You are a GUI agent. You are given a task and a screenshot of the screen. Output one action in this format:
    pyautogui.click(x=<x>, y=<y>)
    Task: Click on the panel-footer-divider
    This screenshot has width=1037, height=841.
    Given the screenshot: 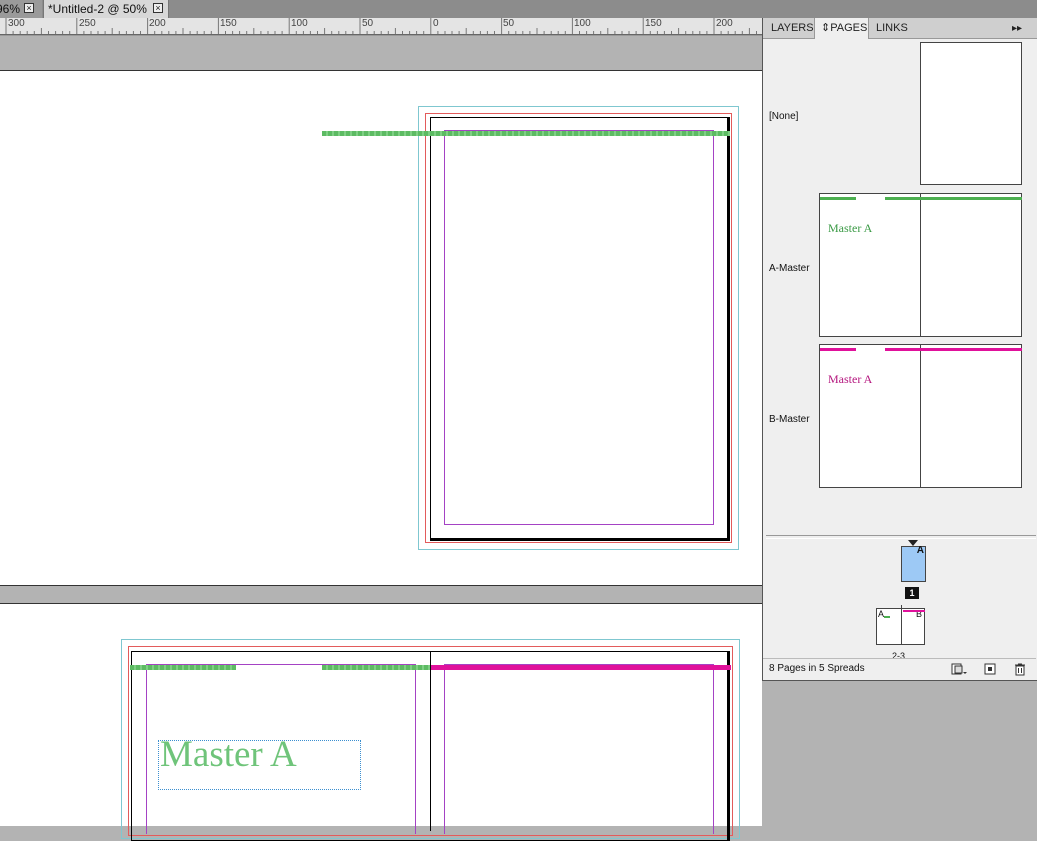 What is the action you would take?
    pyautogui.click(x=899, y=658)
    